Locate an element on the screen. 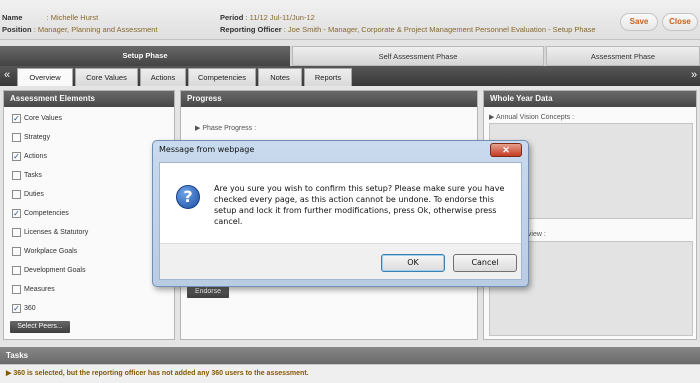 The width and height of the screenshot is (700, 383). question-icon: ? is located at coordinates (188, 197).